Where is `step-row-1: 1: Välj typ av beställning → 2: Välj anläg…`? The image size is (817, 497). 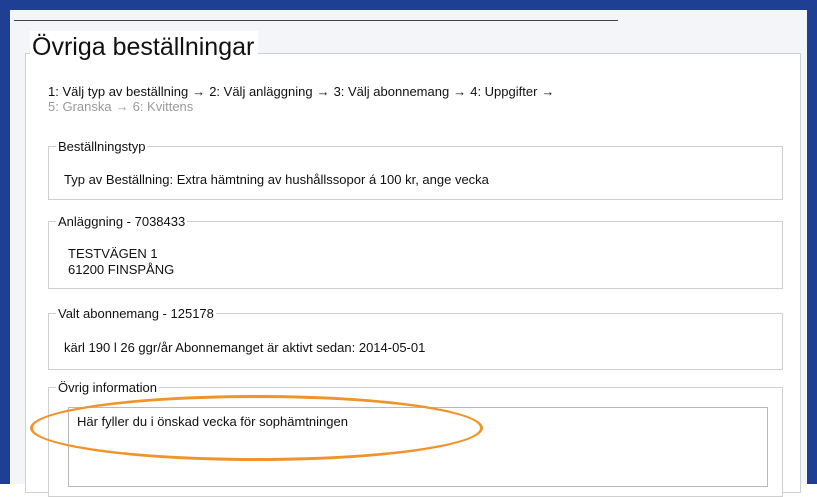
step-row-1: 1: Välj typ av beställning → 2: Välj anläg… is located at coordinates (303, 91).